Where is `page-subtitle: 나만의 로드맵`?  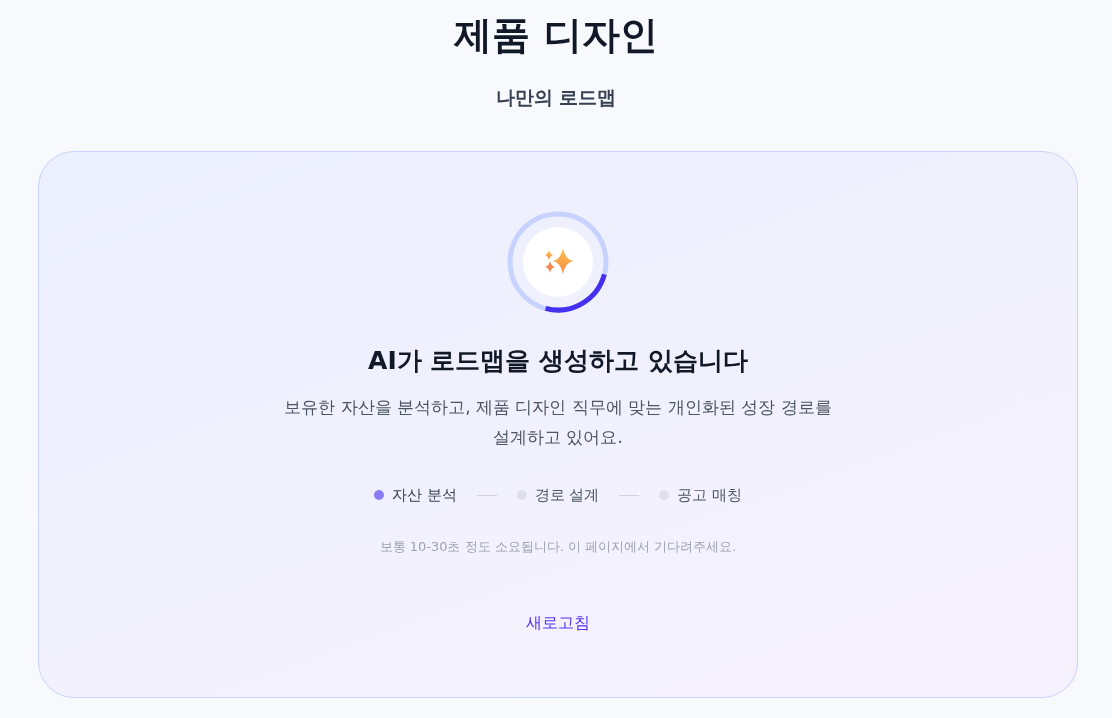
page-subtitle: 나만의 로드맵 is located at coordinates (556, 97).